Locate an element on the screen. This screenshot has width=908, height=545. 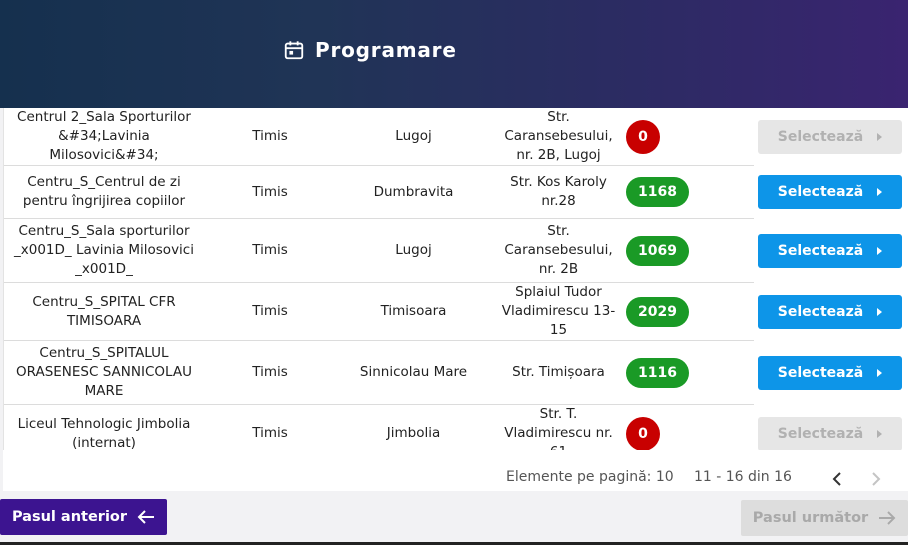
address-cell: Str. Kos Karoly nr.28 is located at coordinates (558, 192).